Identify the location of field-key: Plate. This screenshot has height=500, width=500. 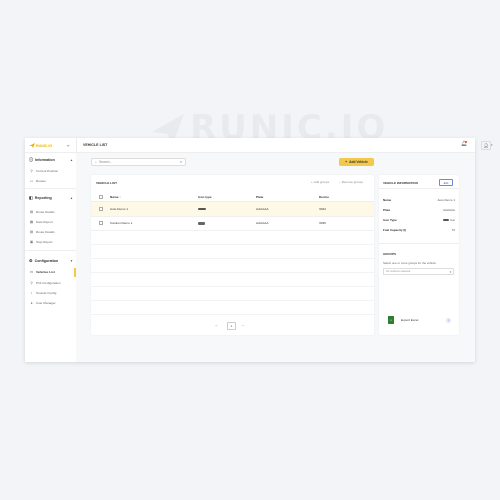
(387, 210).